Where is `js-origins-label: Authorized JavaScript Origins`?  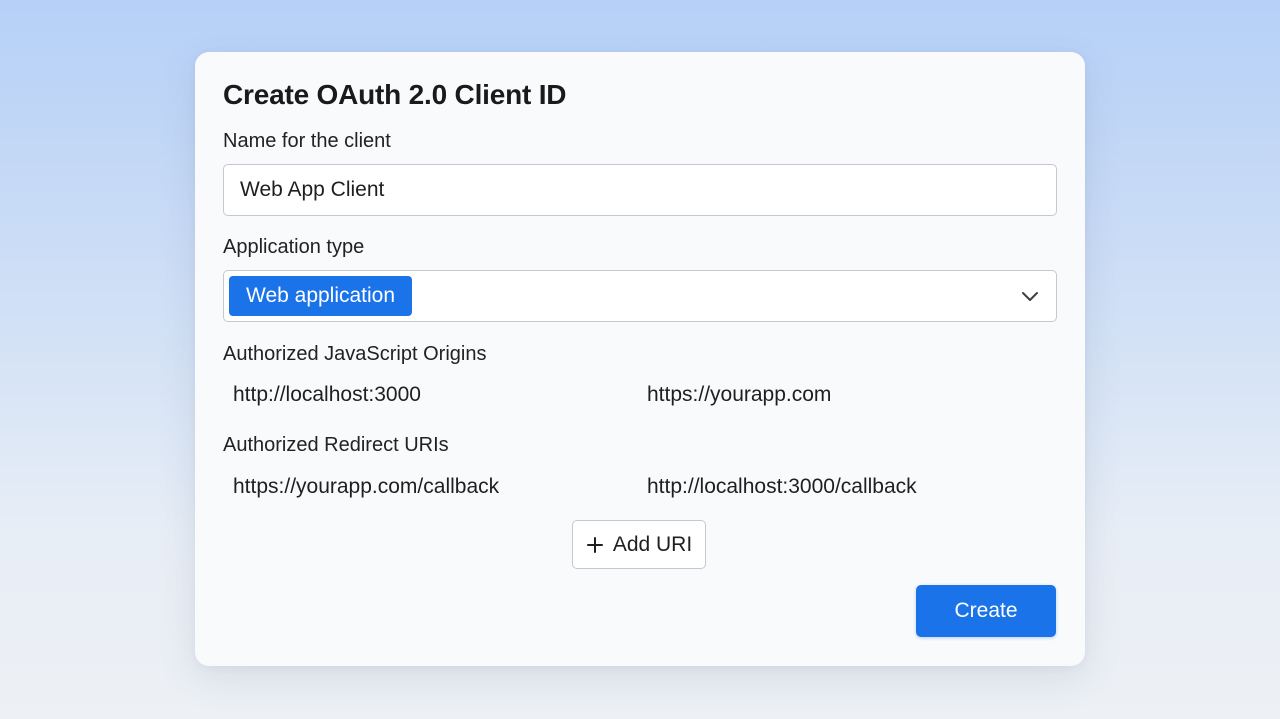
js-origins-label: Authorized JavaScript Origins is located at coordinates (355, 354).